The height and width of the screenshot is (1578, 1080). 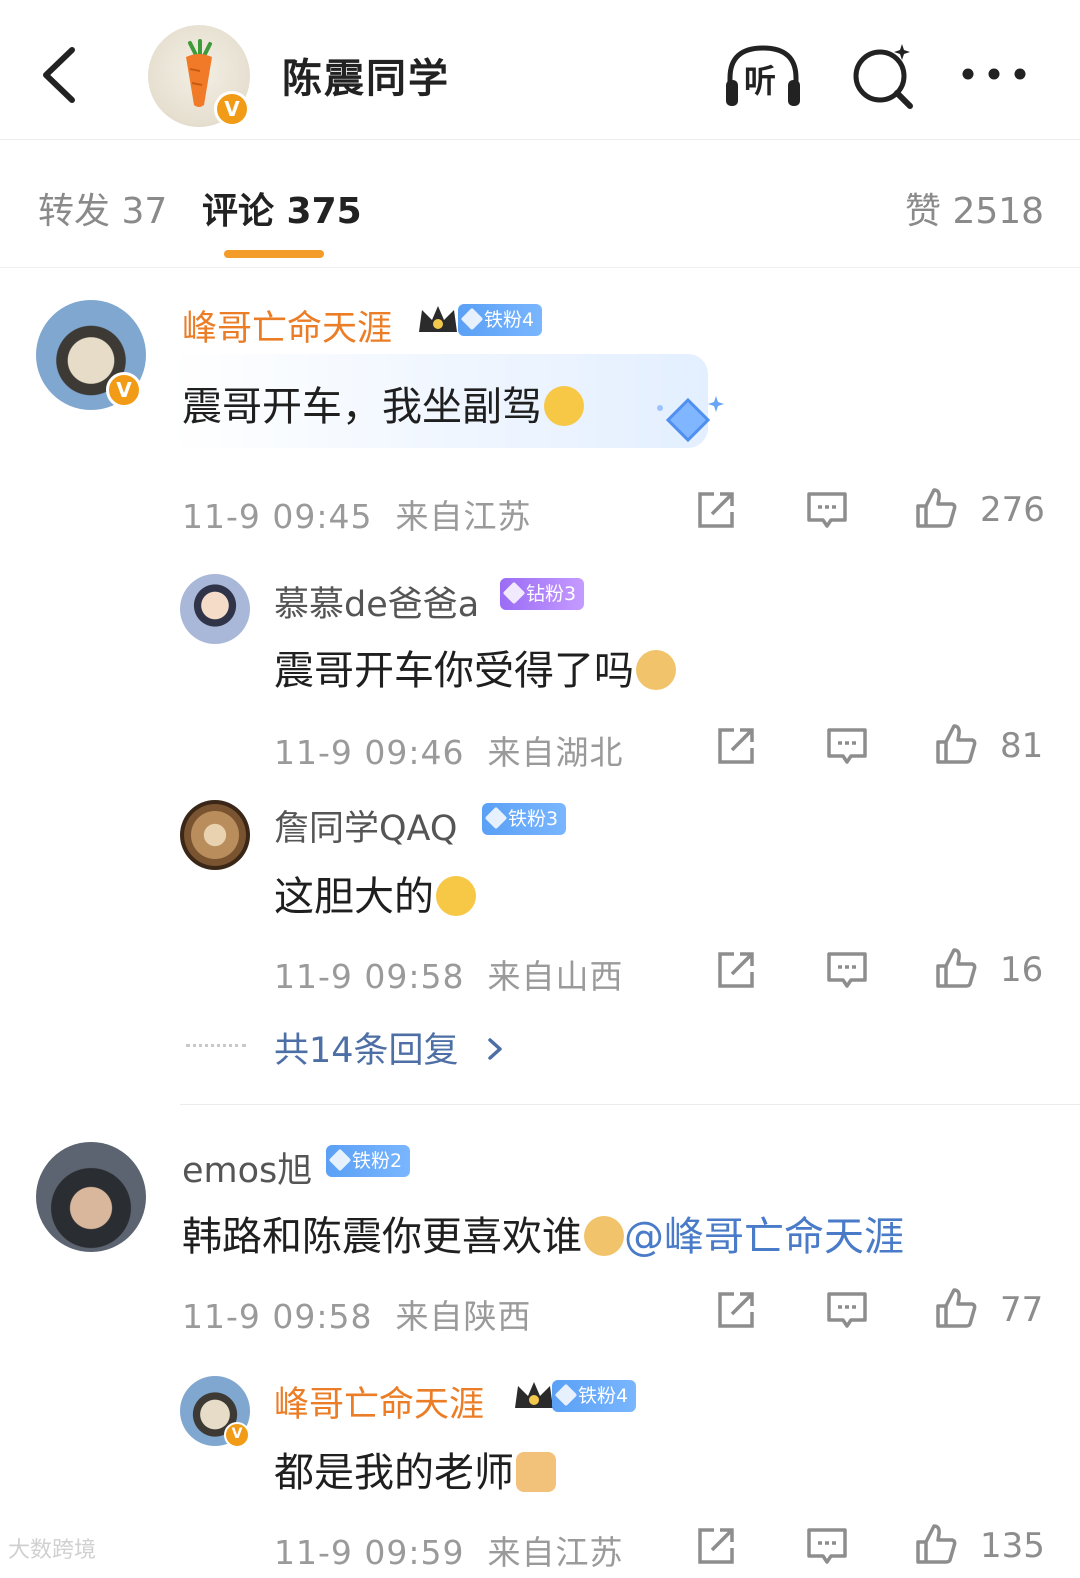 I want to click on comment-text: 震哥开车，我坐副驾, so click(x=383, y=403).